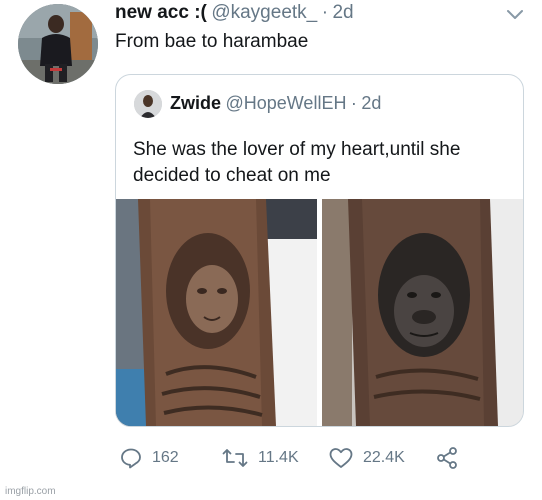 This screenshot has width=542, height=500. What do you see at coordinates (165, 457) in the screenshot?
I see `reply-count: 162` at bounding box center [165, 457].